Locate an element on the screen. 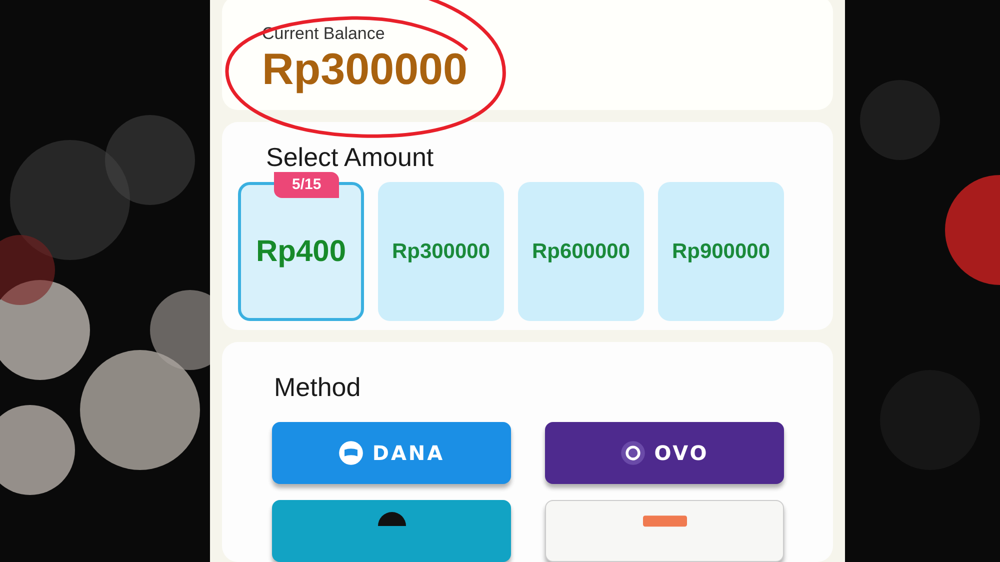  amount-option: Rp600000 is located at coordinates (581, 252).